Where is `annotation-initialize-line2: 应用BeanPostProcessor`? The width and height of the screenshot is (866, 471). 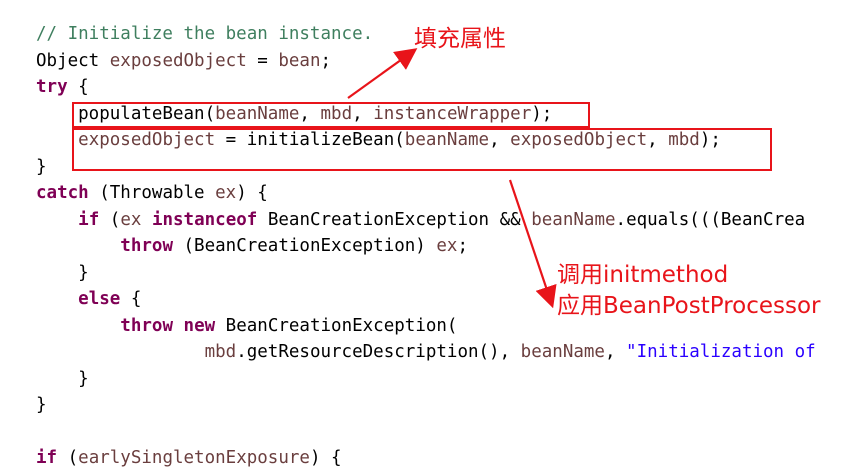 annotation-initialize-line2: 应用BeanPostProcessor is located at coordinates (689, 306).